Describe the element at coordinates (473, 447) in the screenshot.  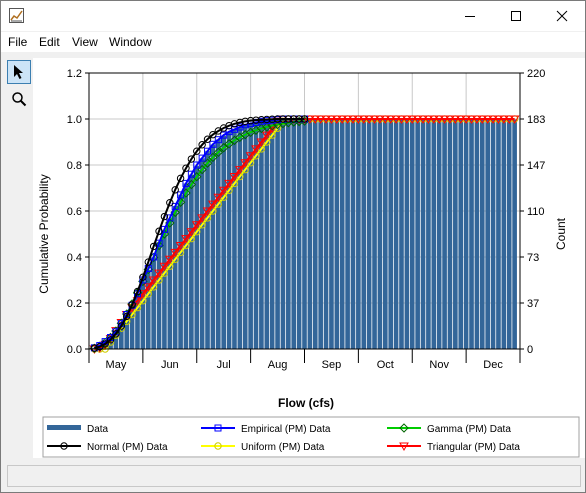
I see `legend-label: Triangular (PM) Data` at that location.